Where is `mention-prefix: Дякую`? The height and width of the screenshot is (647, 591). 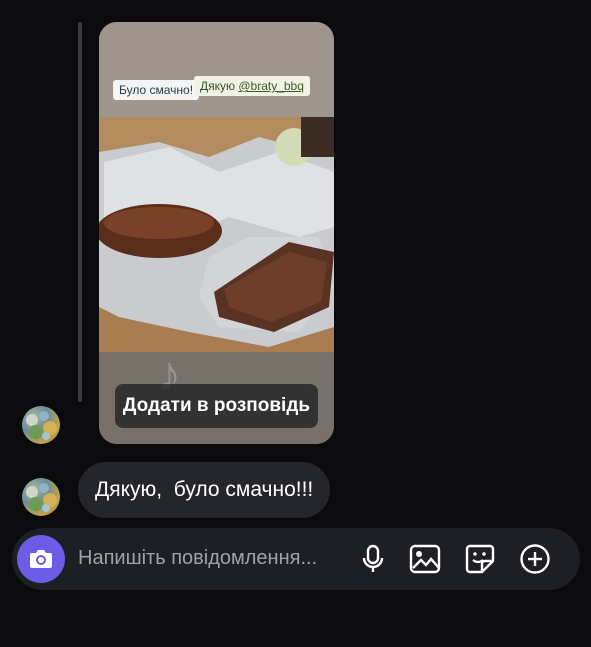
mention-prefix: Дякую is located at coordinates (219, 86).